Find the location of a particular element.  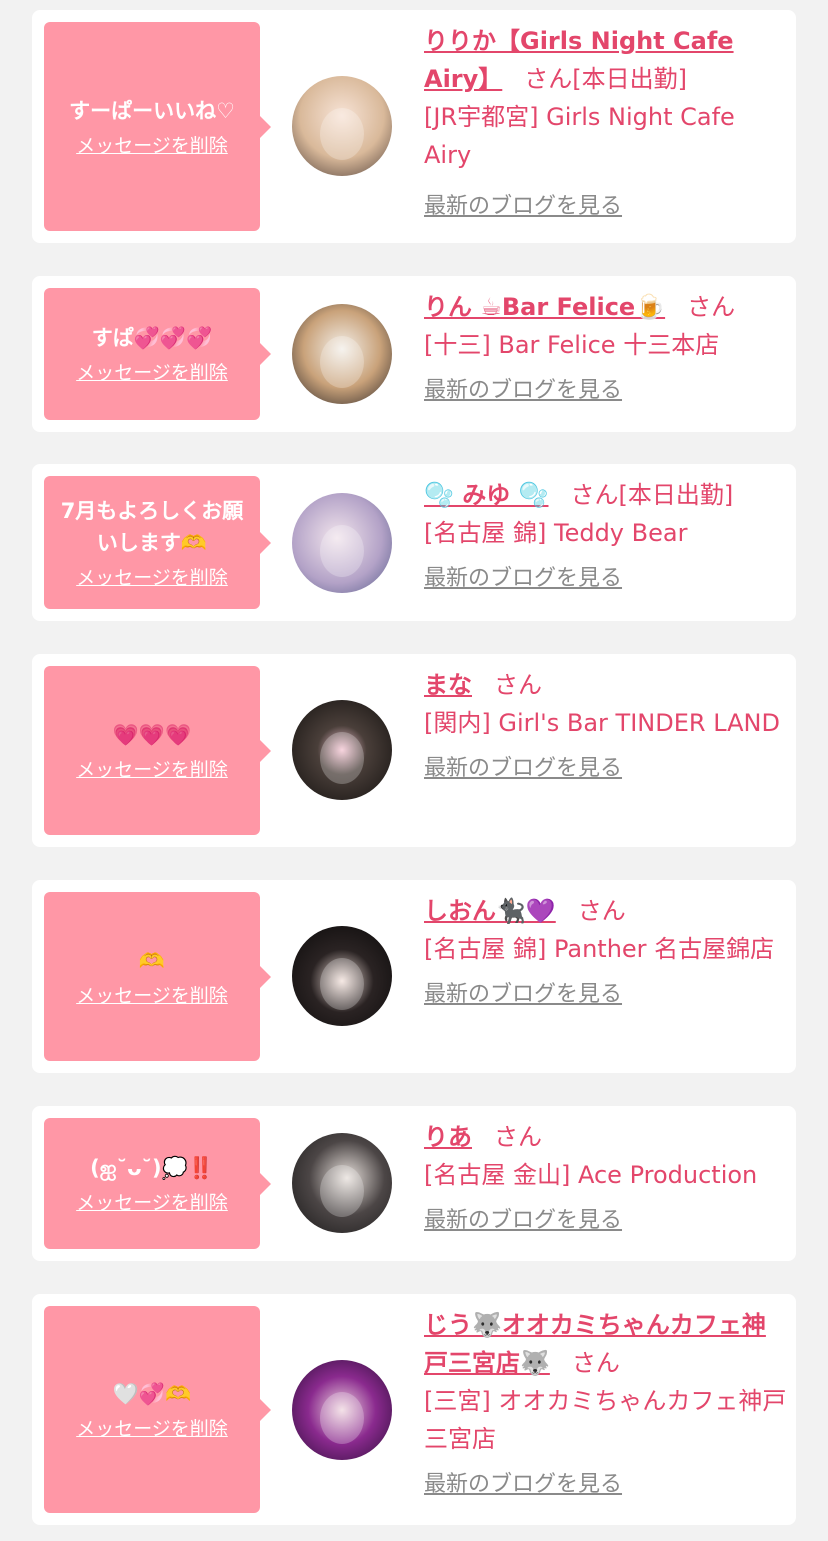

message-bubble: (ஐ˘ᴗ˘)💭‼️ メッセージを削除 is located at coordinates (157, 1183).